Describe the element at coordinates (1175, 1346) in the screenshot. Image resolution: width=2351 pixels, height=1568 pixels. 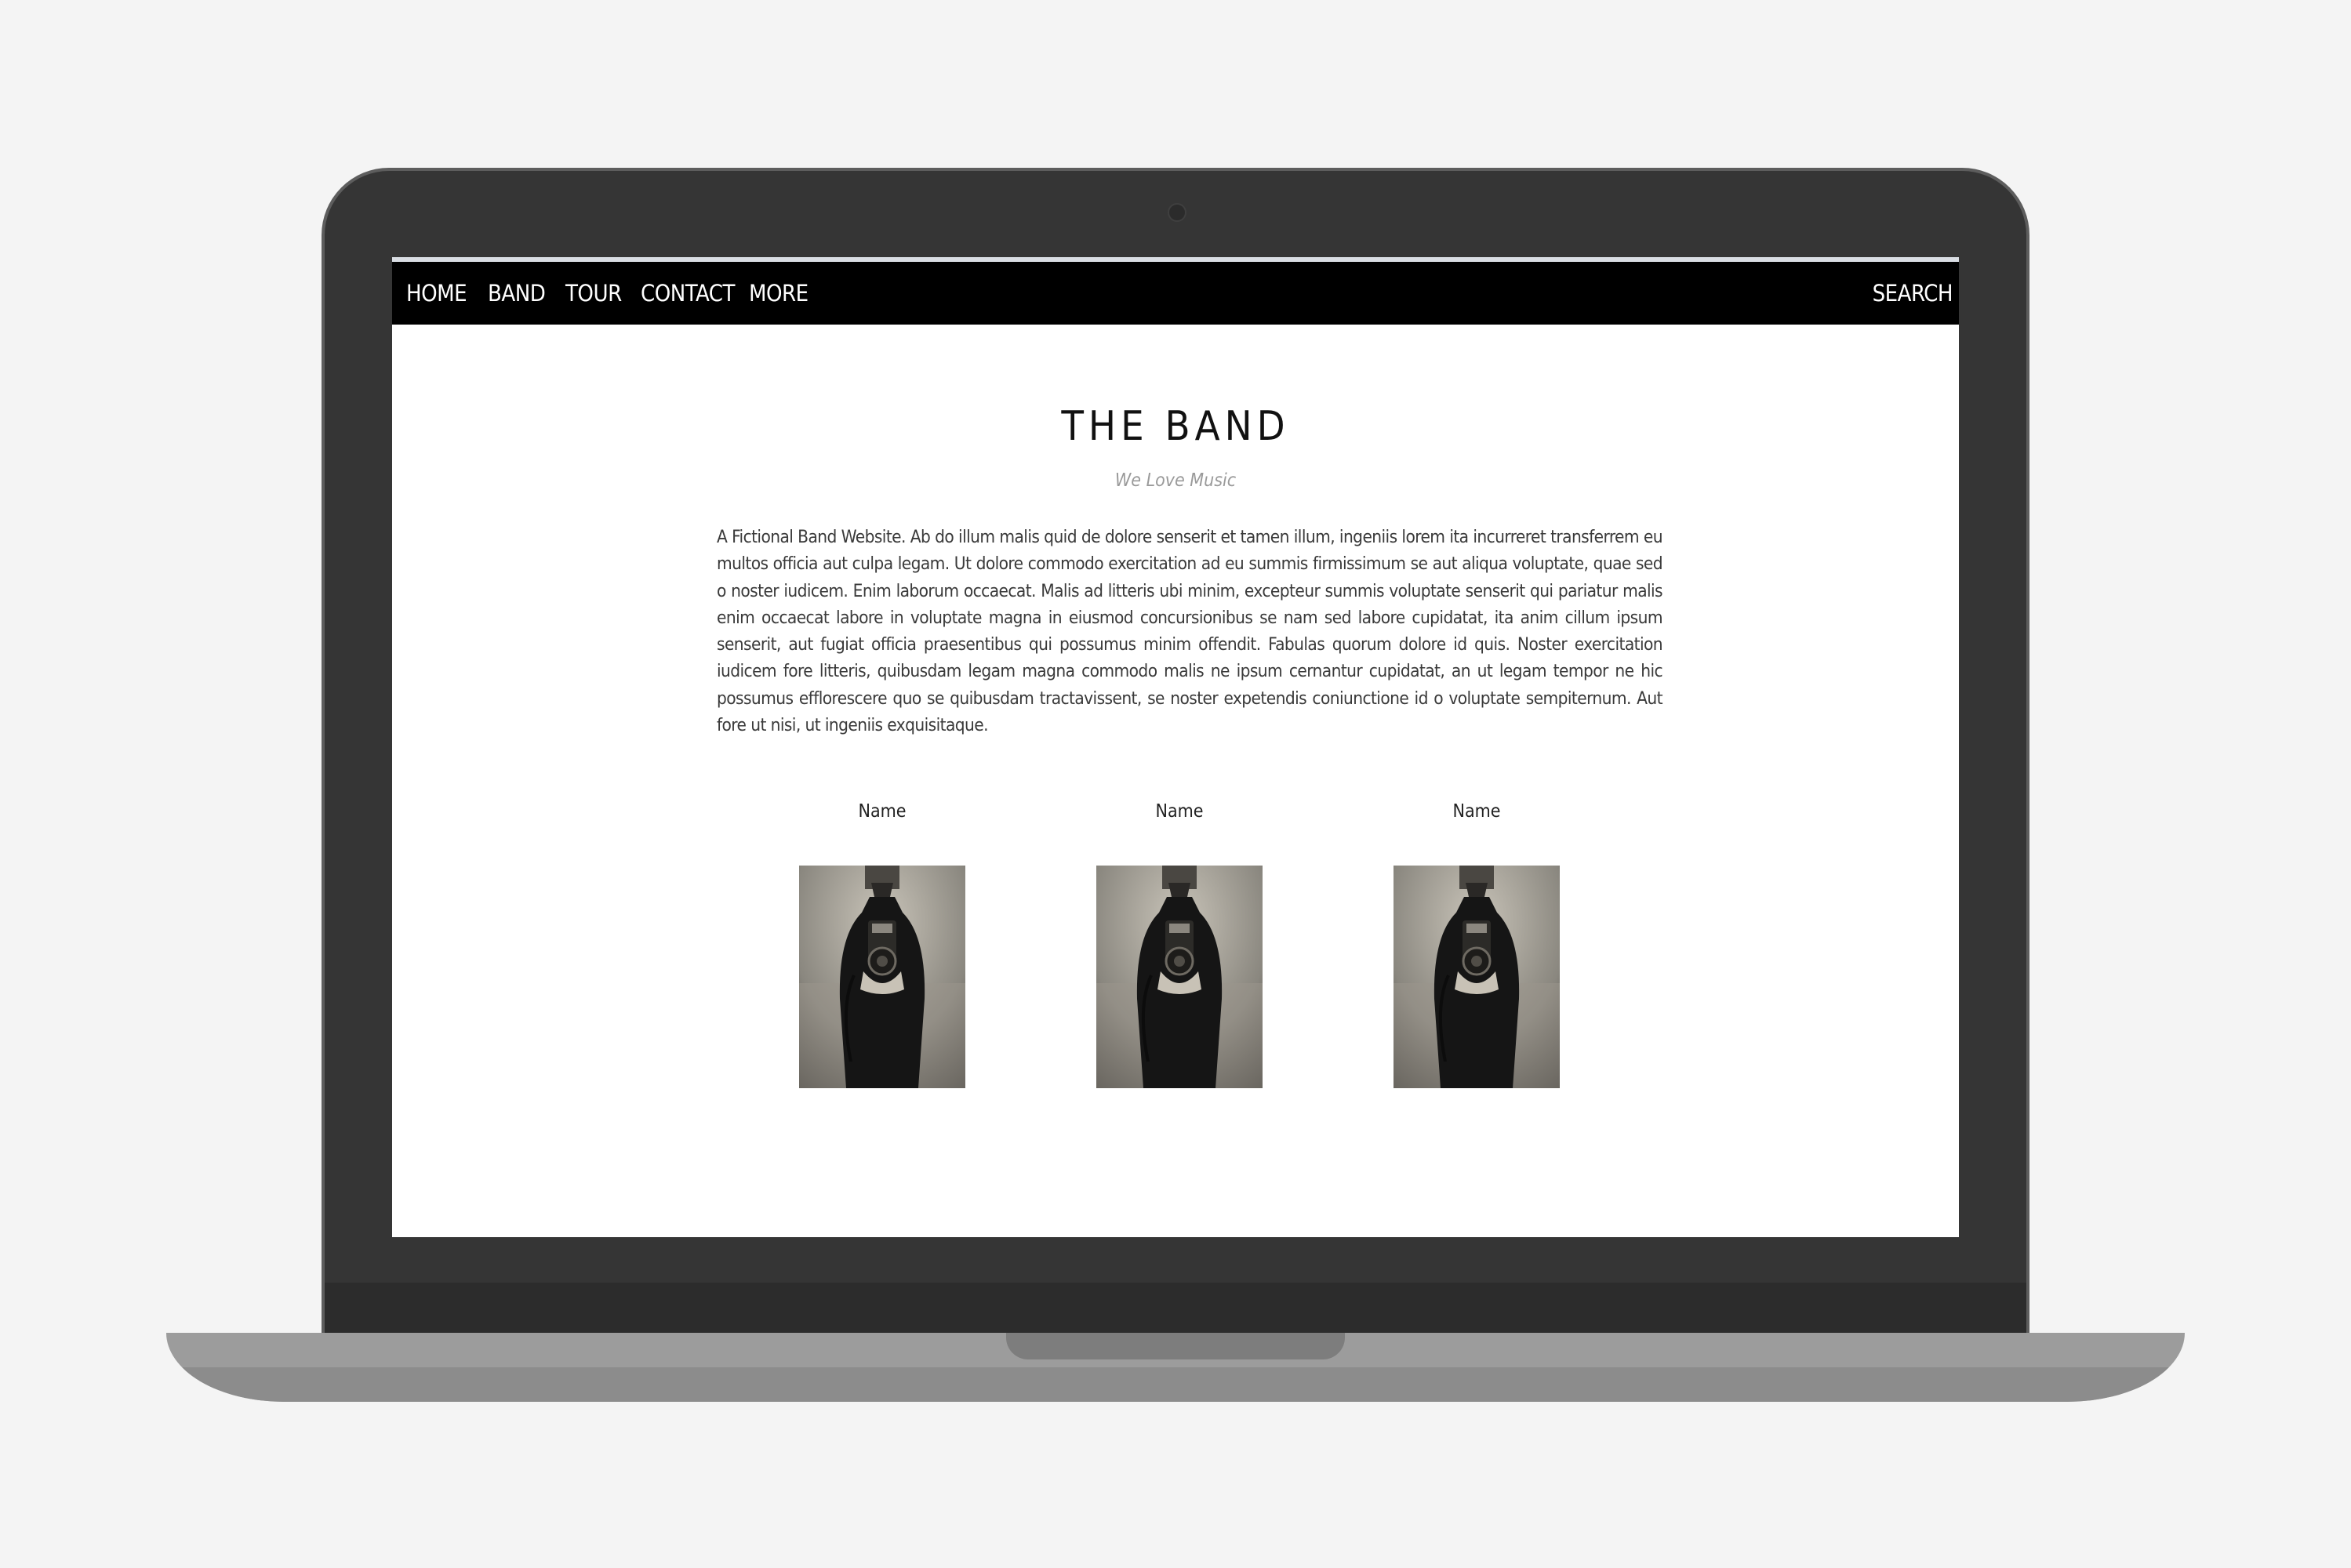
I see `laptop-open-notch` at that location.